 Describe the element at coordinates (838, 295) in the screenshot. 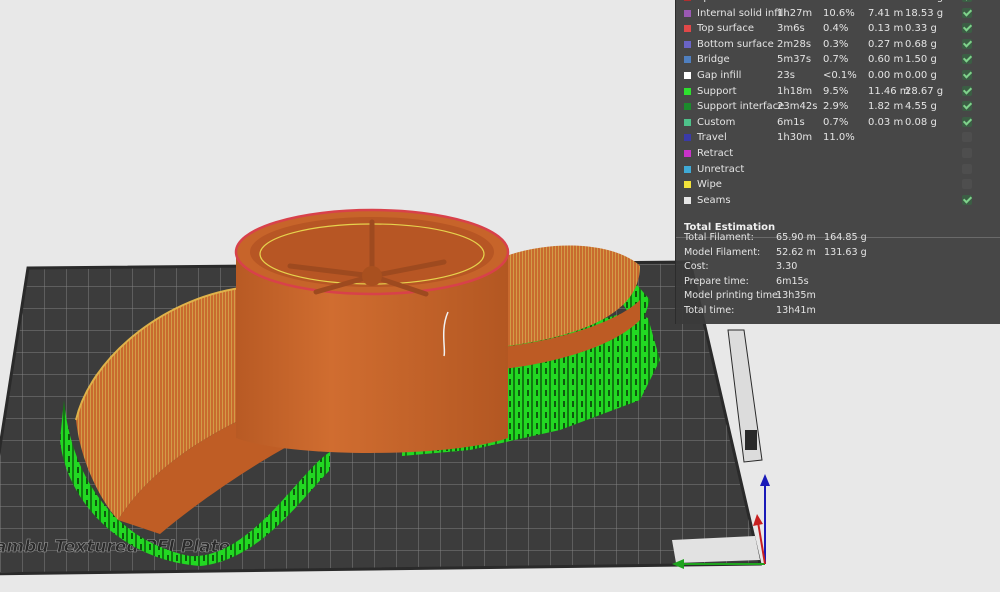

I see `total-row: Model printing time: 13h35m` at that location.